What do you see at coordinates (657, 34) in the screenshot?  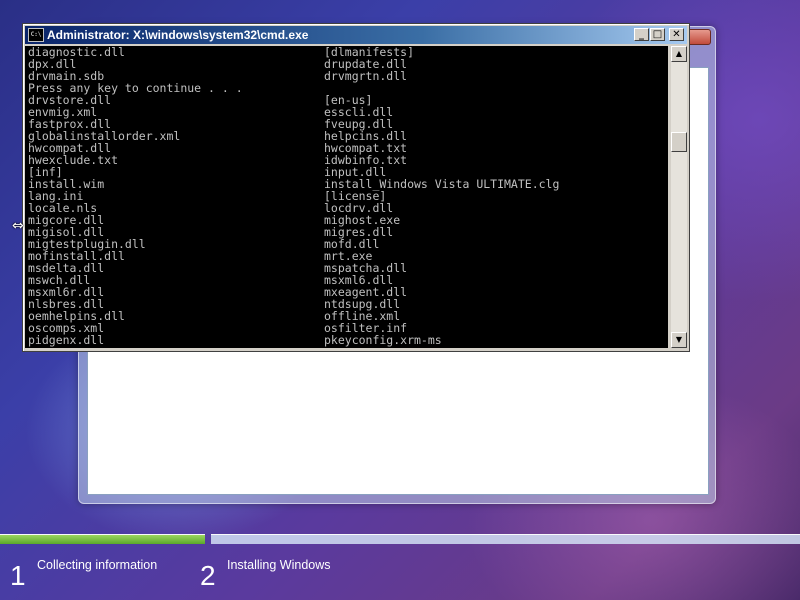 I see `maximize-button: □` at bounding box center [657, 34].